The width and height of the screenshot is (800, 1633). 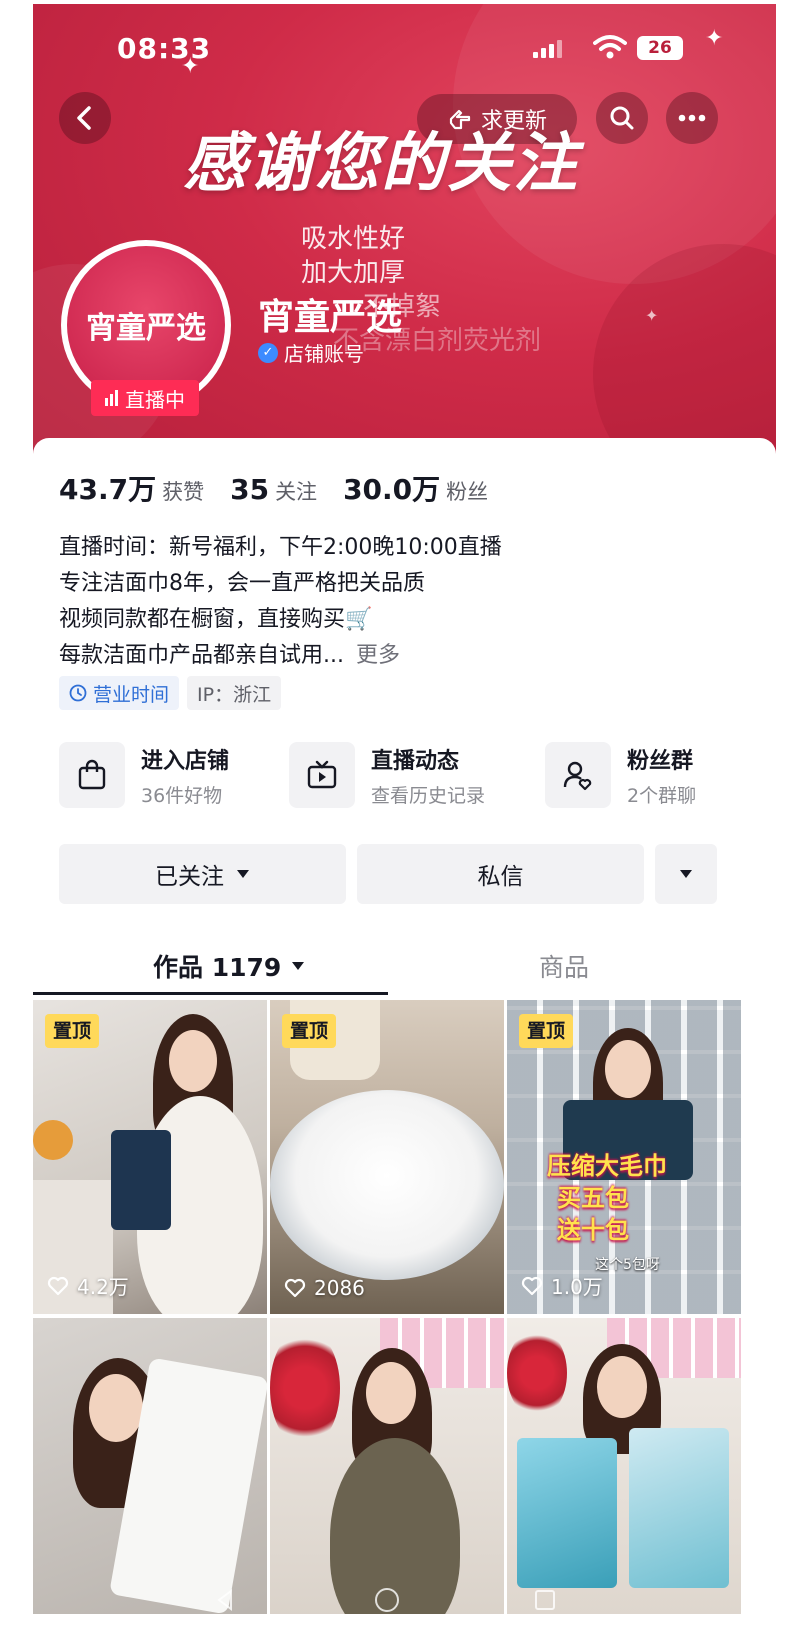 I want to click on stat-likes: 43.7万 获赞, so click(x=131, y=488).